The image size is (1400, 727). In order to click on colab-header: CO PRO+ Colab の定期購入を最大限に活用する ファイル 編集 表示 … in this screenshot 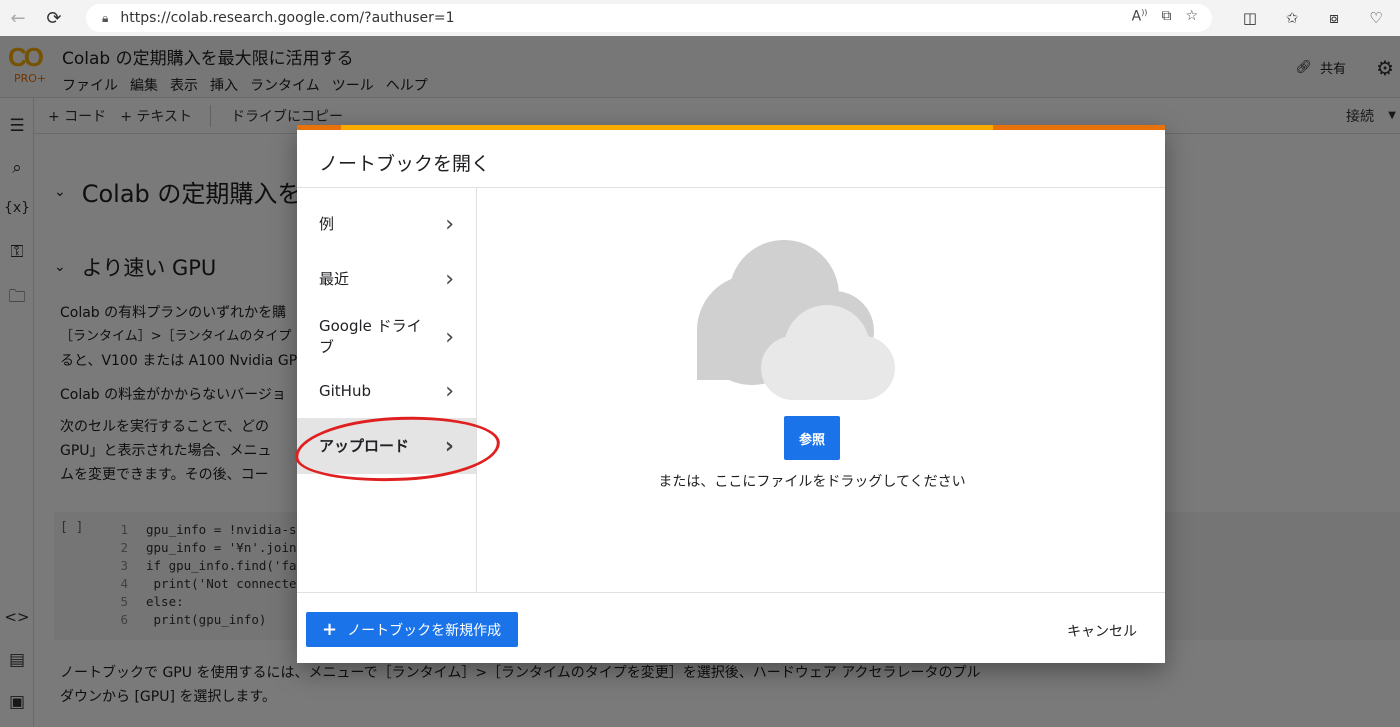, I will do `click(700, 67)`.